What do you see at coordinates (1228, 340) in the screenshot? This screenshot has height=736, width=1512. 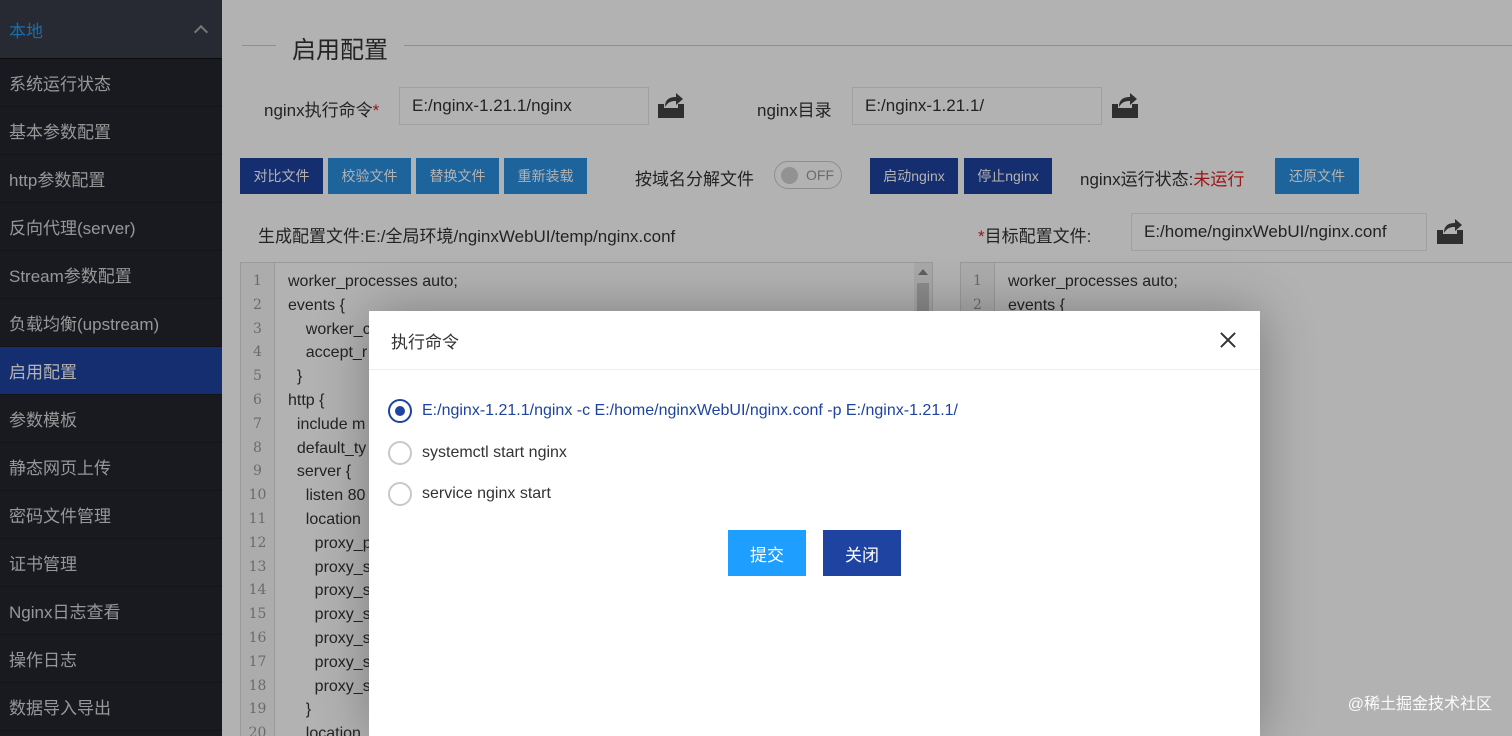 I see `close-icon` at bounding box center [1228, 340].